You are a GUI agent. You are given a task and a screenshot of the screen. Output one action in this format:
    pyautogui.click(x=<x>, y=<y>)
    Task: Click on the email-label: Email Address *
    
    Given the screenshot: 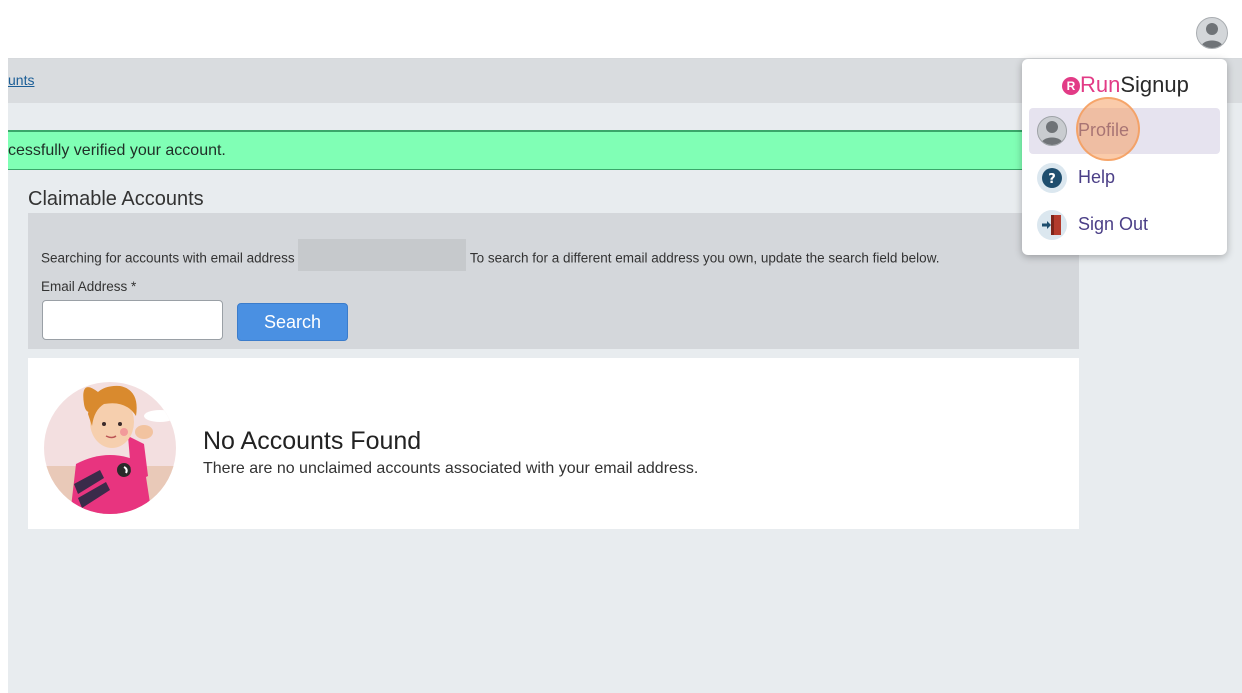 What is the action you would take?
    pyautogui.click(x=89, y=286)
    